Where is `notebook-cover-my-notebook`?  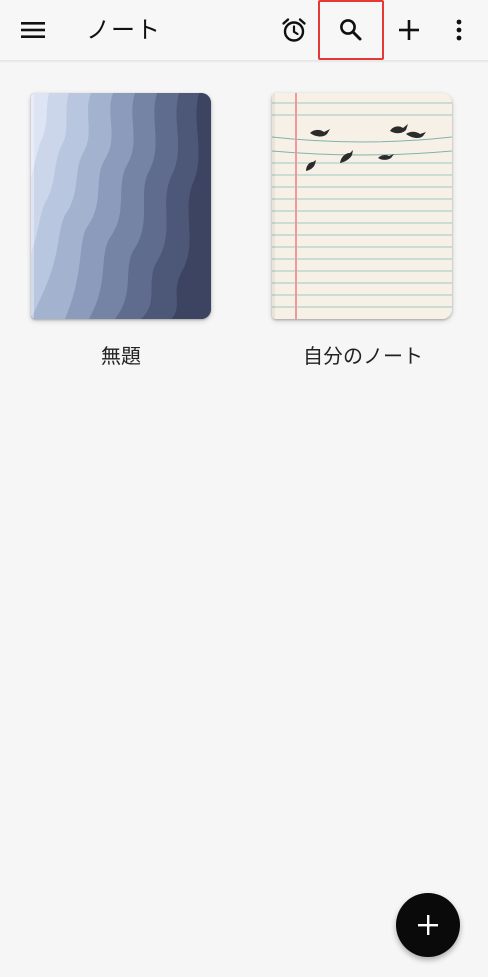
notebook-cover-my-notebook is located at coordinates (362, 206).